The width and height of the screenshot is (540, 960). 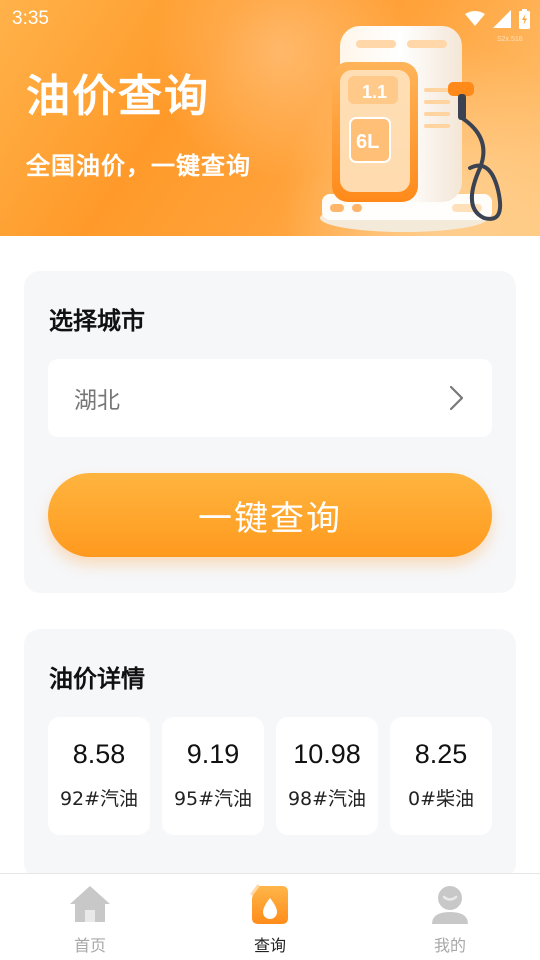 I want to click on price-value: 10.98, so click(x=327, y=754).